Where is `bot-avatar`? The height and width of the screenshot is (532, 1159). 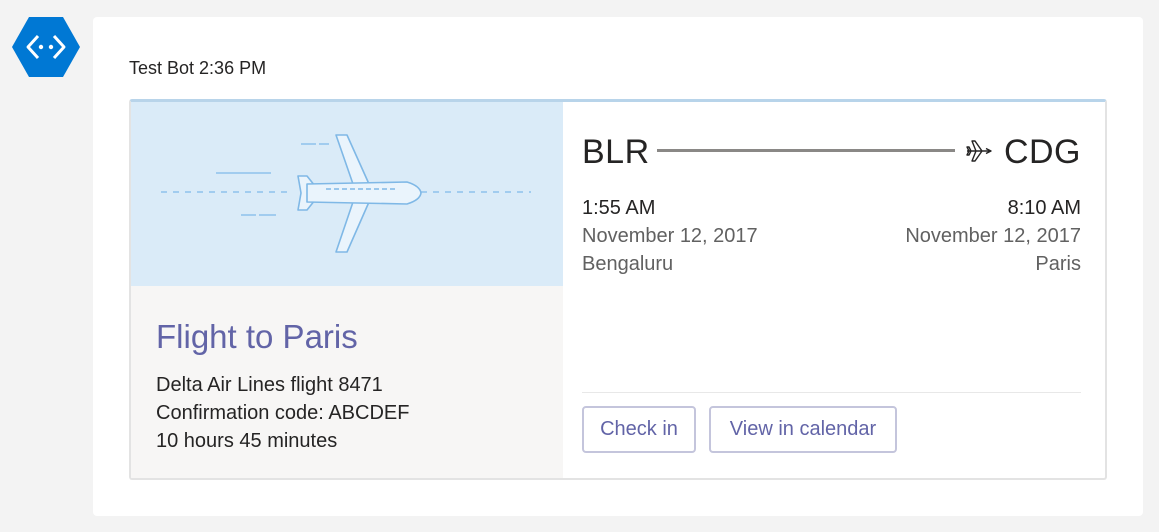 bot-avatar is located at coordinates (46, 47).